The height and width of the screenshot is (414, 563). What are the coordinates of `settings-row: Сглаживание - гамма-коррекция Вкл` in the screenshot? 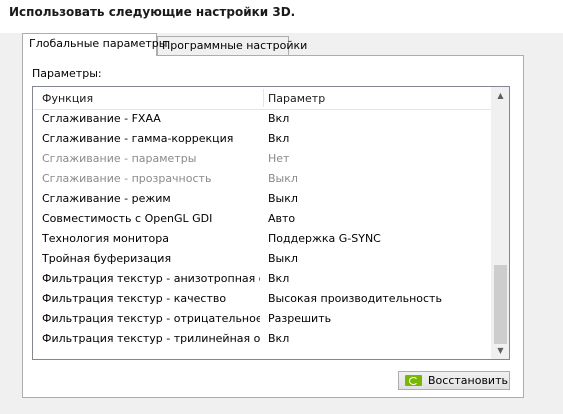 It's located at (262, 139).